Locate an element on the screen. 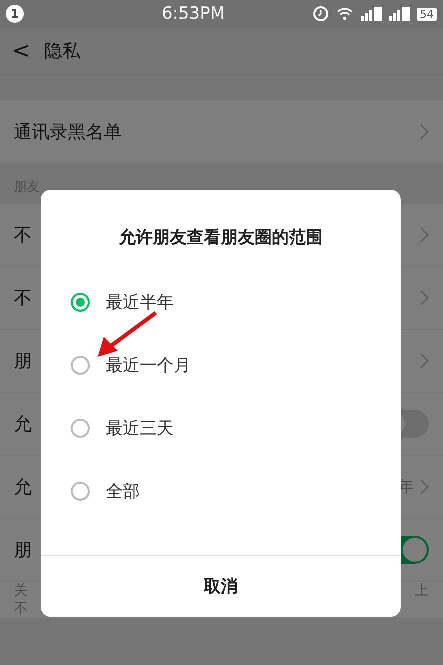 The height and width of the screenshot is (665, 443). clock-text: 6:53PM is located at coordinates (193, 14).